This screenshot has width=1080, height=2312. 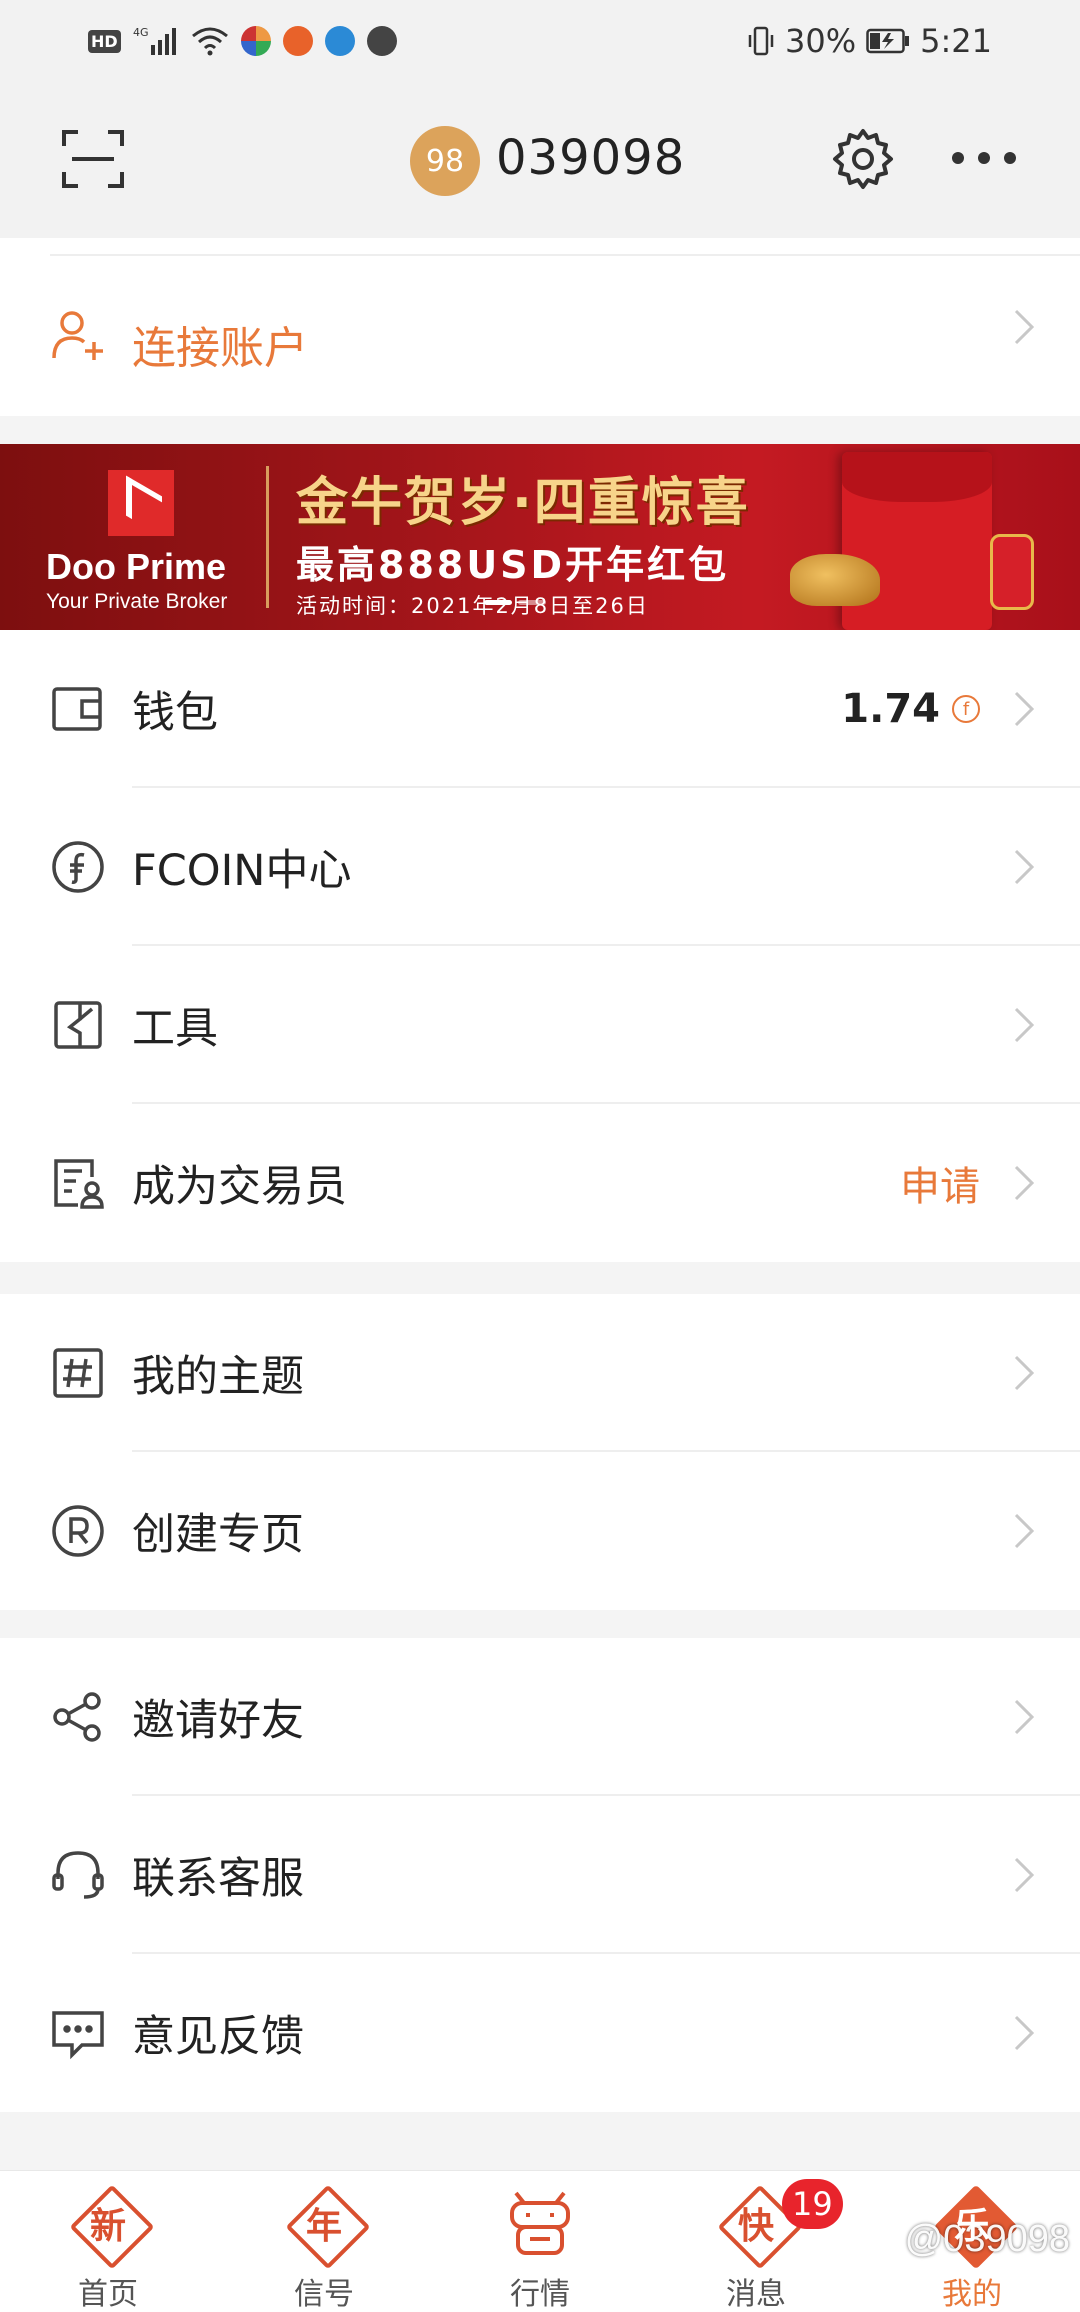 I want to click on menu-group-2: 我的主题 创建专页, so click(x=540, y=1452).